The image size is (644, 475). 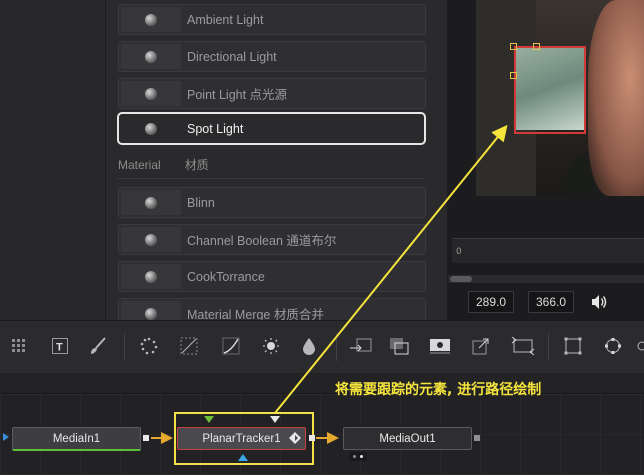 What do you see at coordinates (361, 346) in the screenshot?
I see `transform-icon` at bounding box center [361, 346].